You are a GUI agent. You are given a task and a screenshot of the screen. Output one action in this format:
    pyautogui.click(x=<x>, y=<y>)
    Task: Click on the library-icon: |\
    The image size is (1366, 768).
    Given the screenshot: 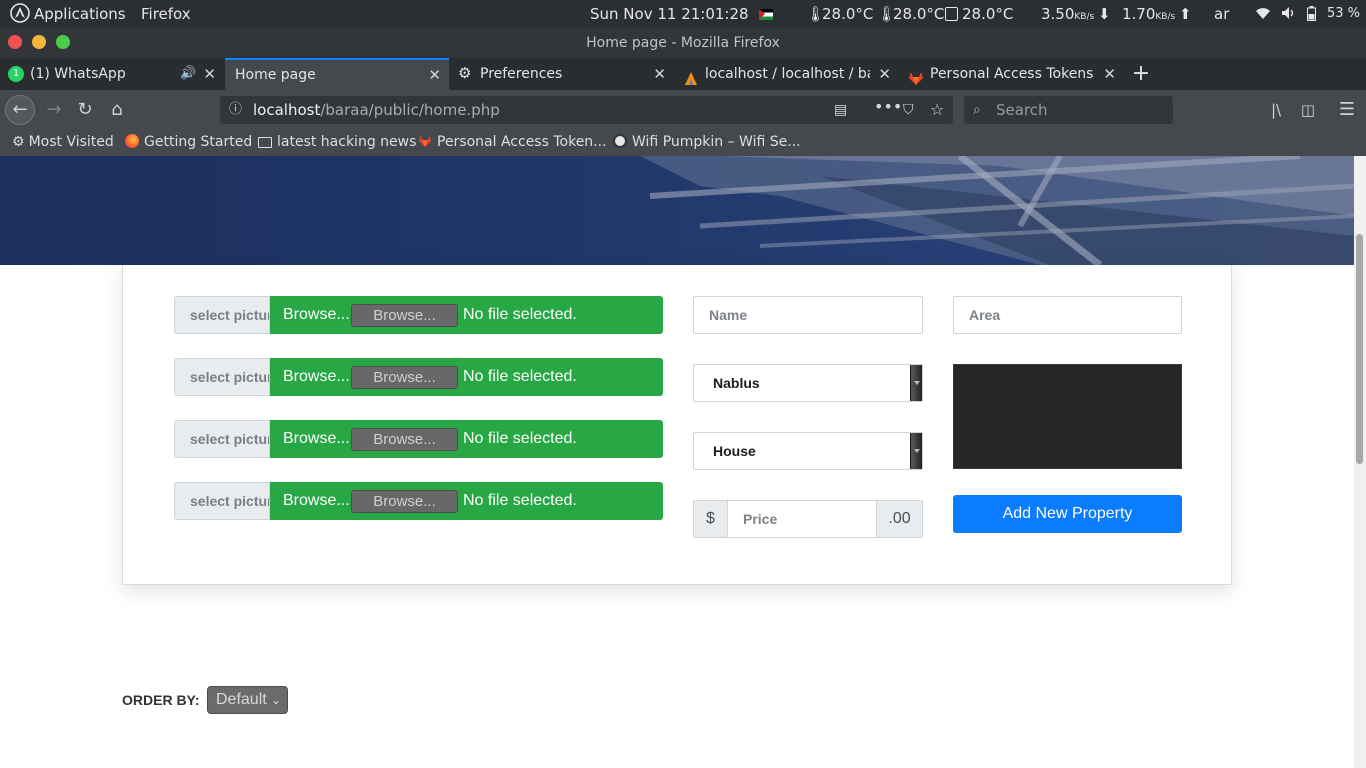 What is the action you would take?
    pyautogui.click(x=1276, y=110)
    